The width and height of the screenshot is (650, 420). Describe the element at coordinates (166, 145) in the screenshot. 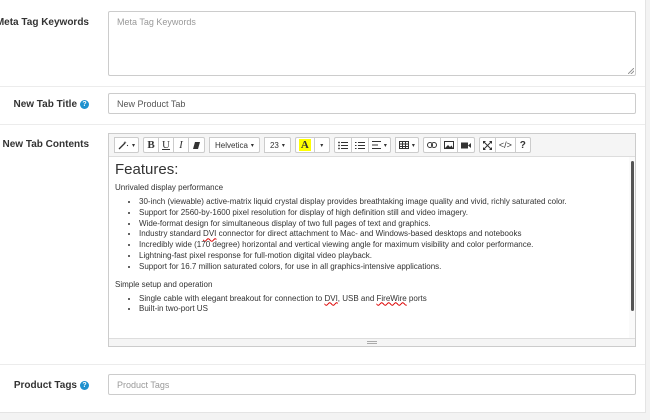

I see `underline-button: U` at that location.